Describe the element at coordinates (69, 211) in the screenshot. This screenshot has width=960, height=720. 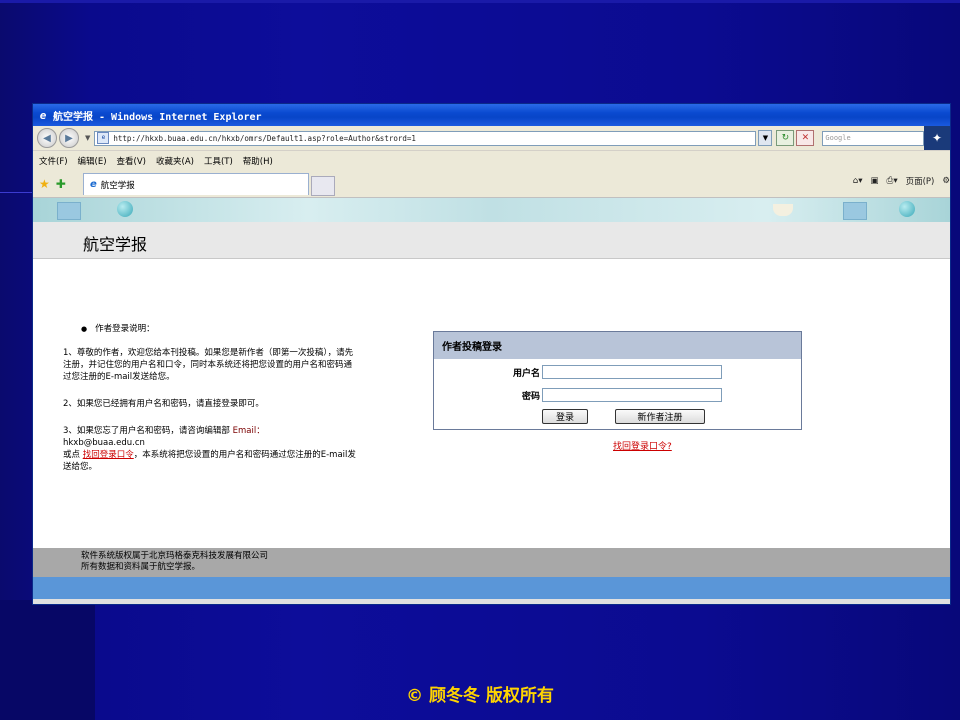
I see `monitor-graphic-left` at that location.